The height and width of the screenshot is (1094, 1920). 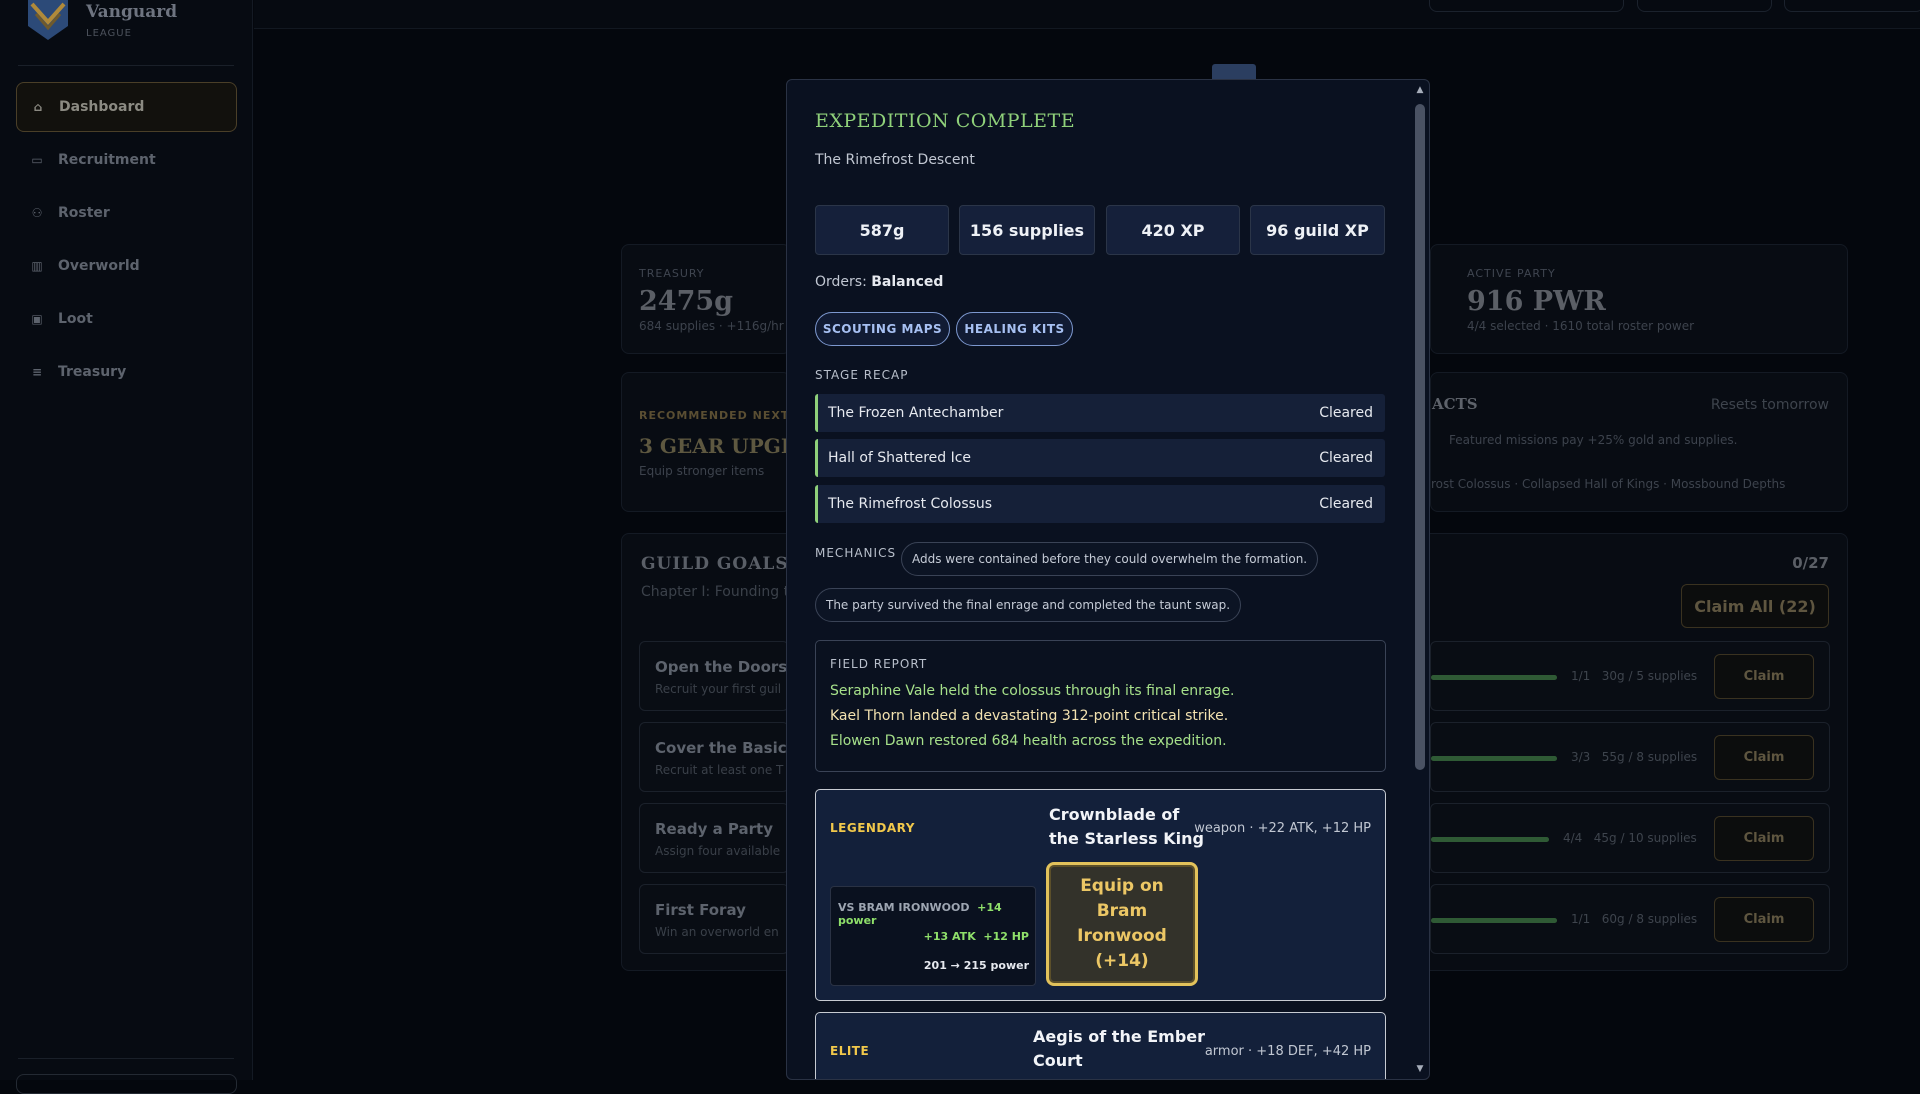 I want to click on message-icon: ▭, so click(x=37, y=160).